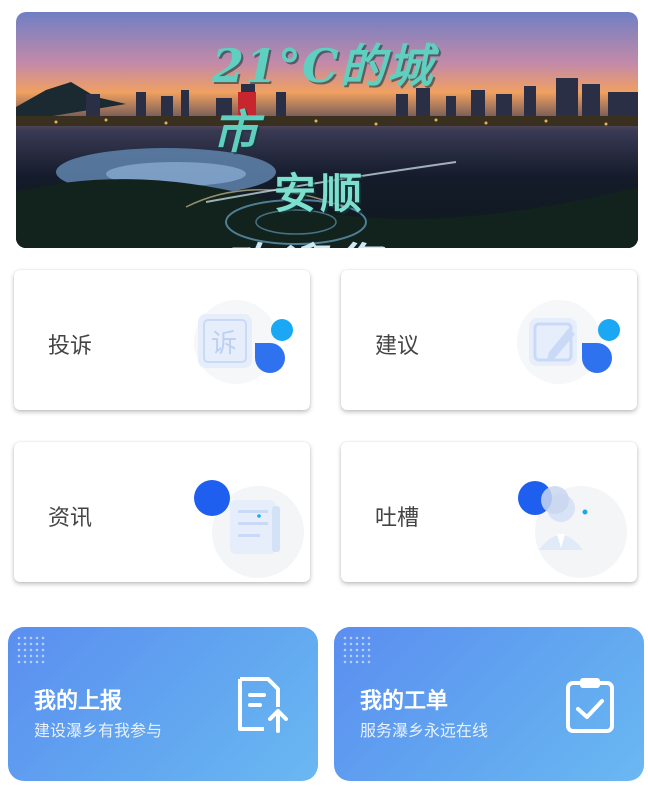 The image size is (648, 800). Describe the element at coordinates (320, 193) in the screenshot. I see `banner-slogan-line-2: 安顺` at that location.